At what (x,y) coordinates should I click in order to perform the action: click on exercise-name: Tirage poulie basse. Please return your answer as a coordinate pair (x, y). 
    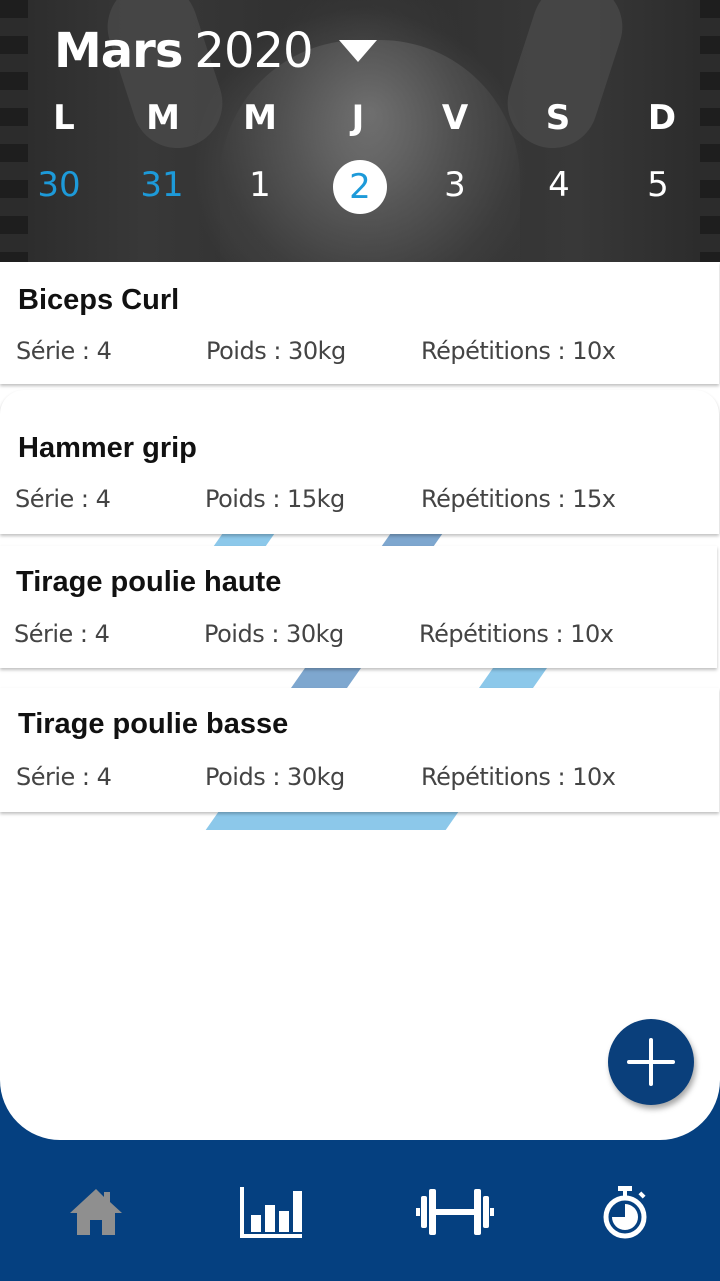
    Looking at the image, I should click on (153, 724).